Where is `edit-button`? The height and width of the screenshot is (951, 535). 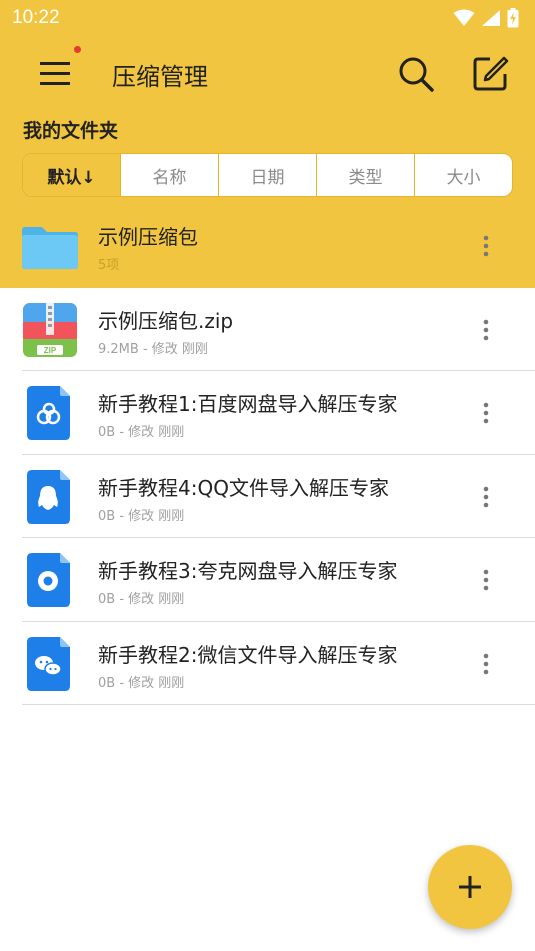
edit-button is located at coordinates (490, 74).